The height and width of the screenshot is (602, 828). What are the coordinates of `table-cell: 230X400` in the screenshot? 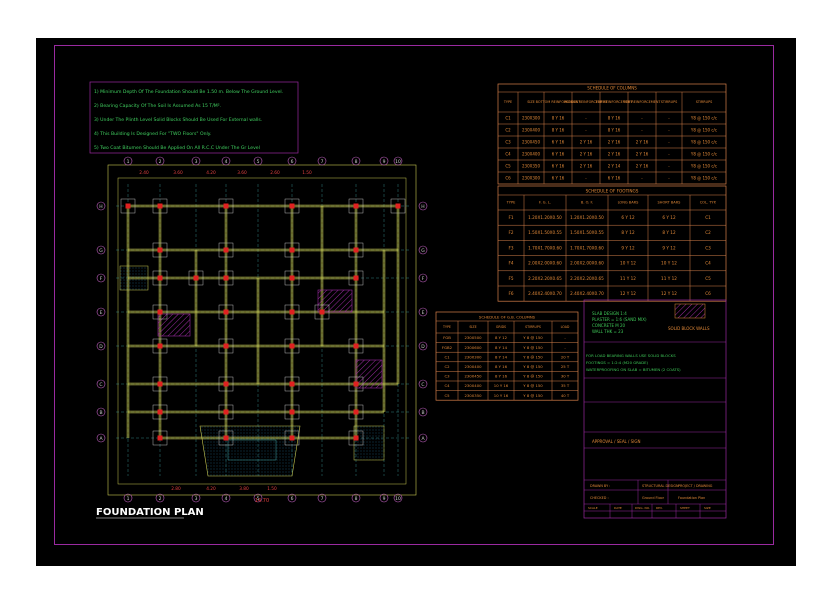 It's located at (531, 153).